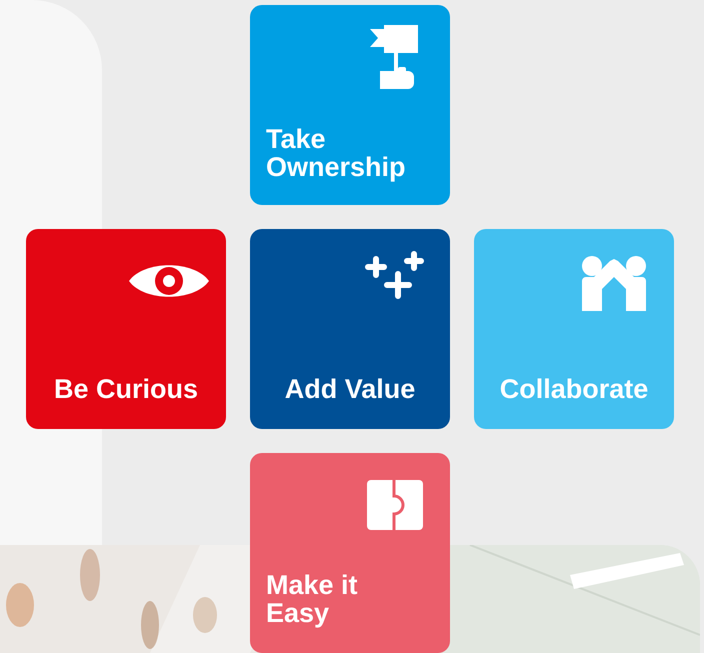 The height and width of the screenshot is (653, 704). I want to click on value-tile: Make it Easy, so click(350, 553).